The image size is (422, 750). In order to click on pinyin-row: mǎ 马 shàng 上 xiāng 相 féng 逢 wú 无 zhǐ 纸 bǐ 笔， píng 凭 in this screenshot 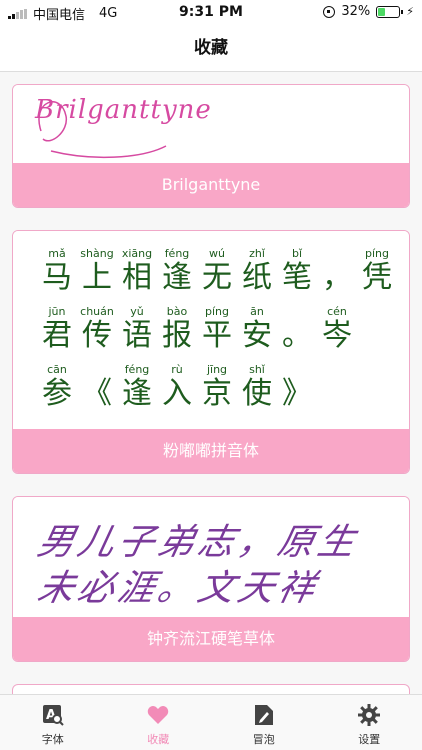, I will do `click(217, 276)`.